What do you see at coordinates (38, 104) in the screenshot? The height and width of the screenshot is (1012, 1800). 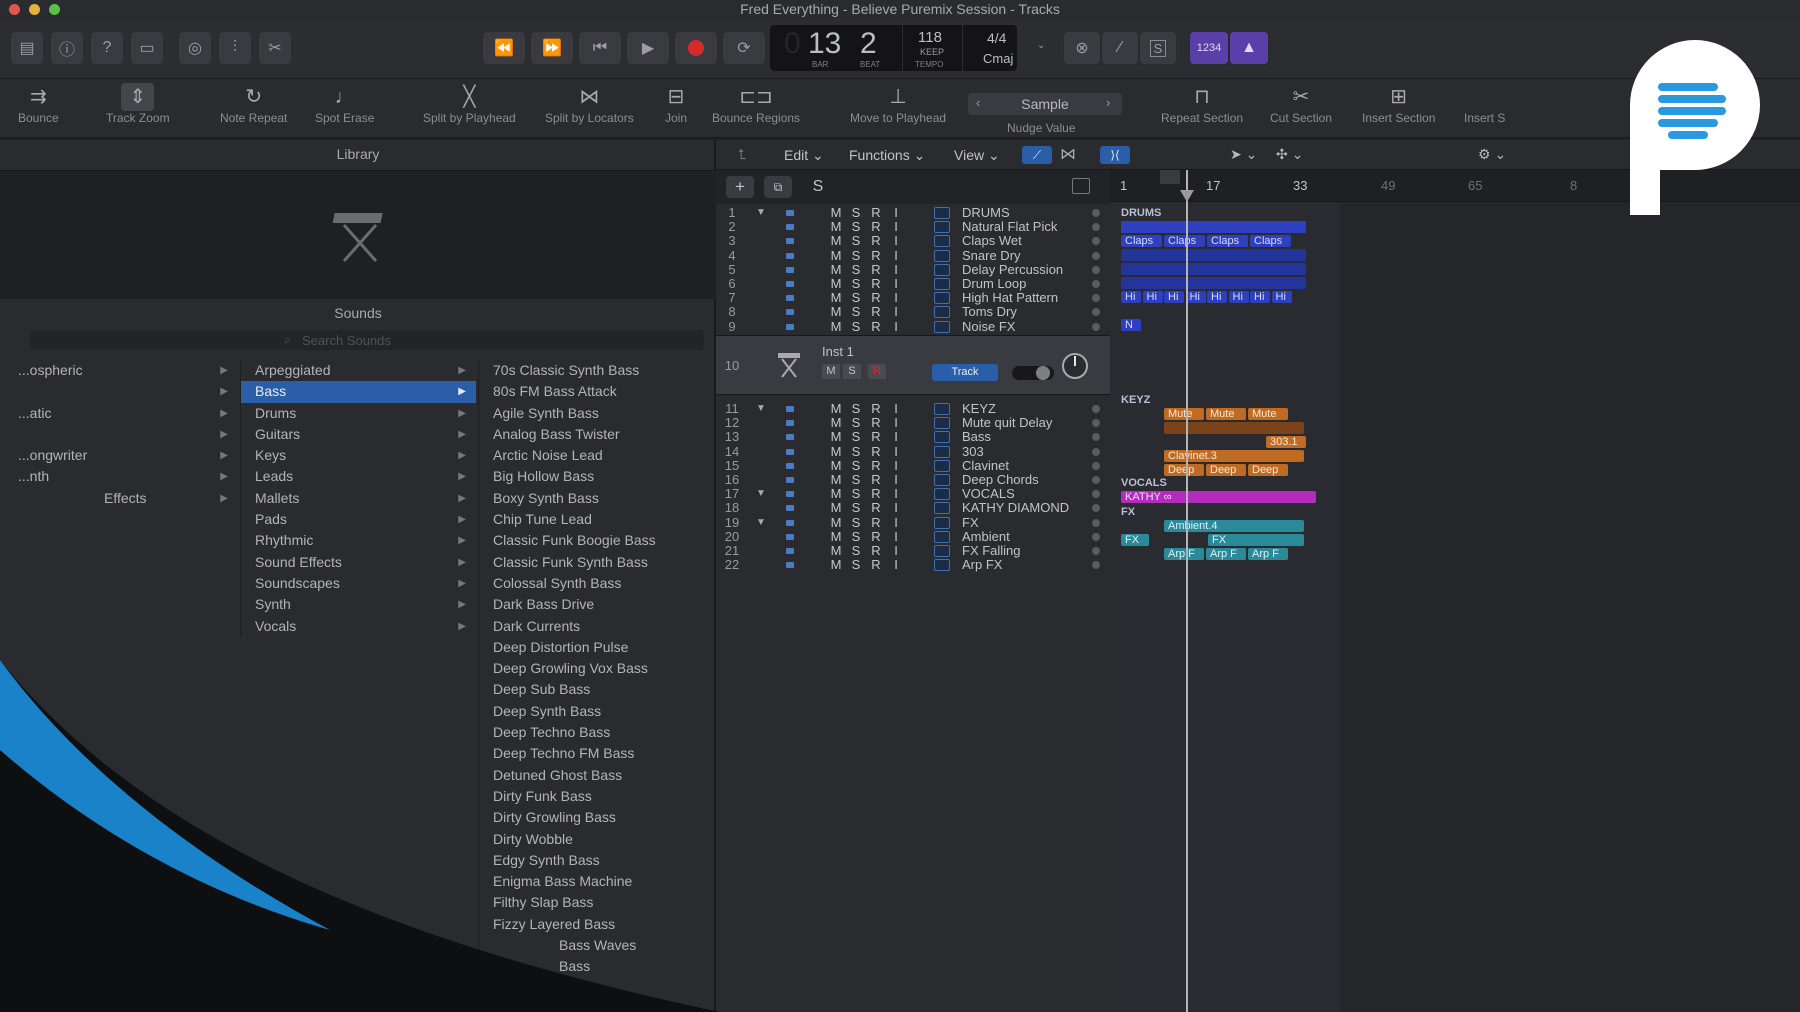 I see `bounce-button: ⇉ Bounce` at bounding box center [38, 104].